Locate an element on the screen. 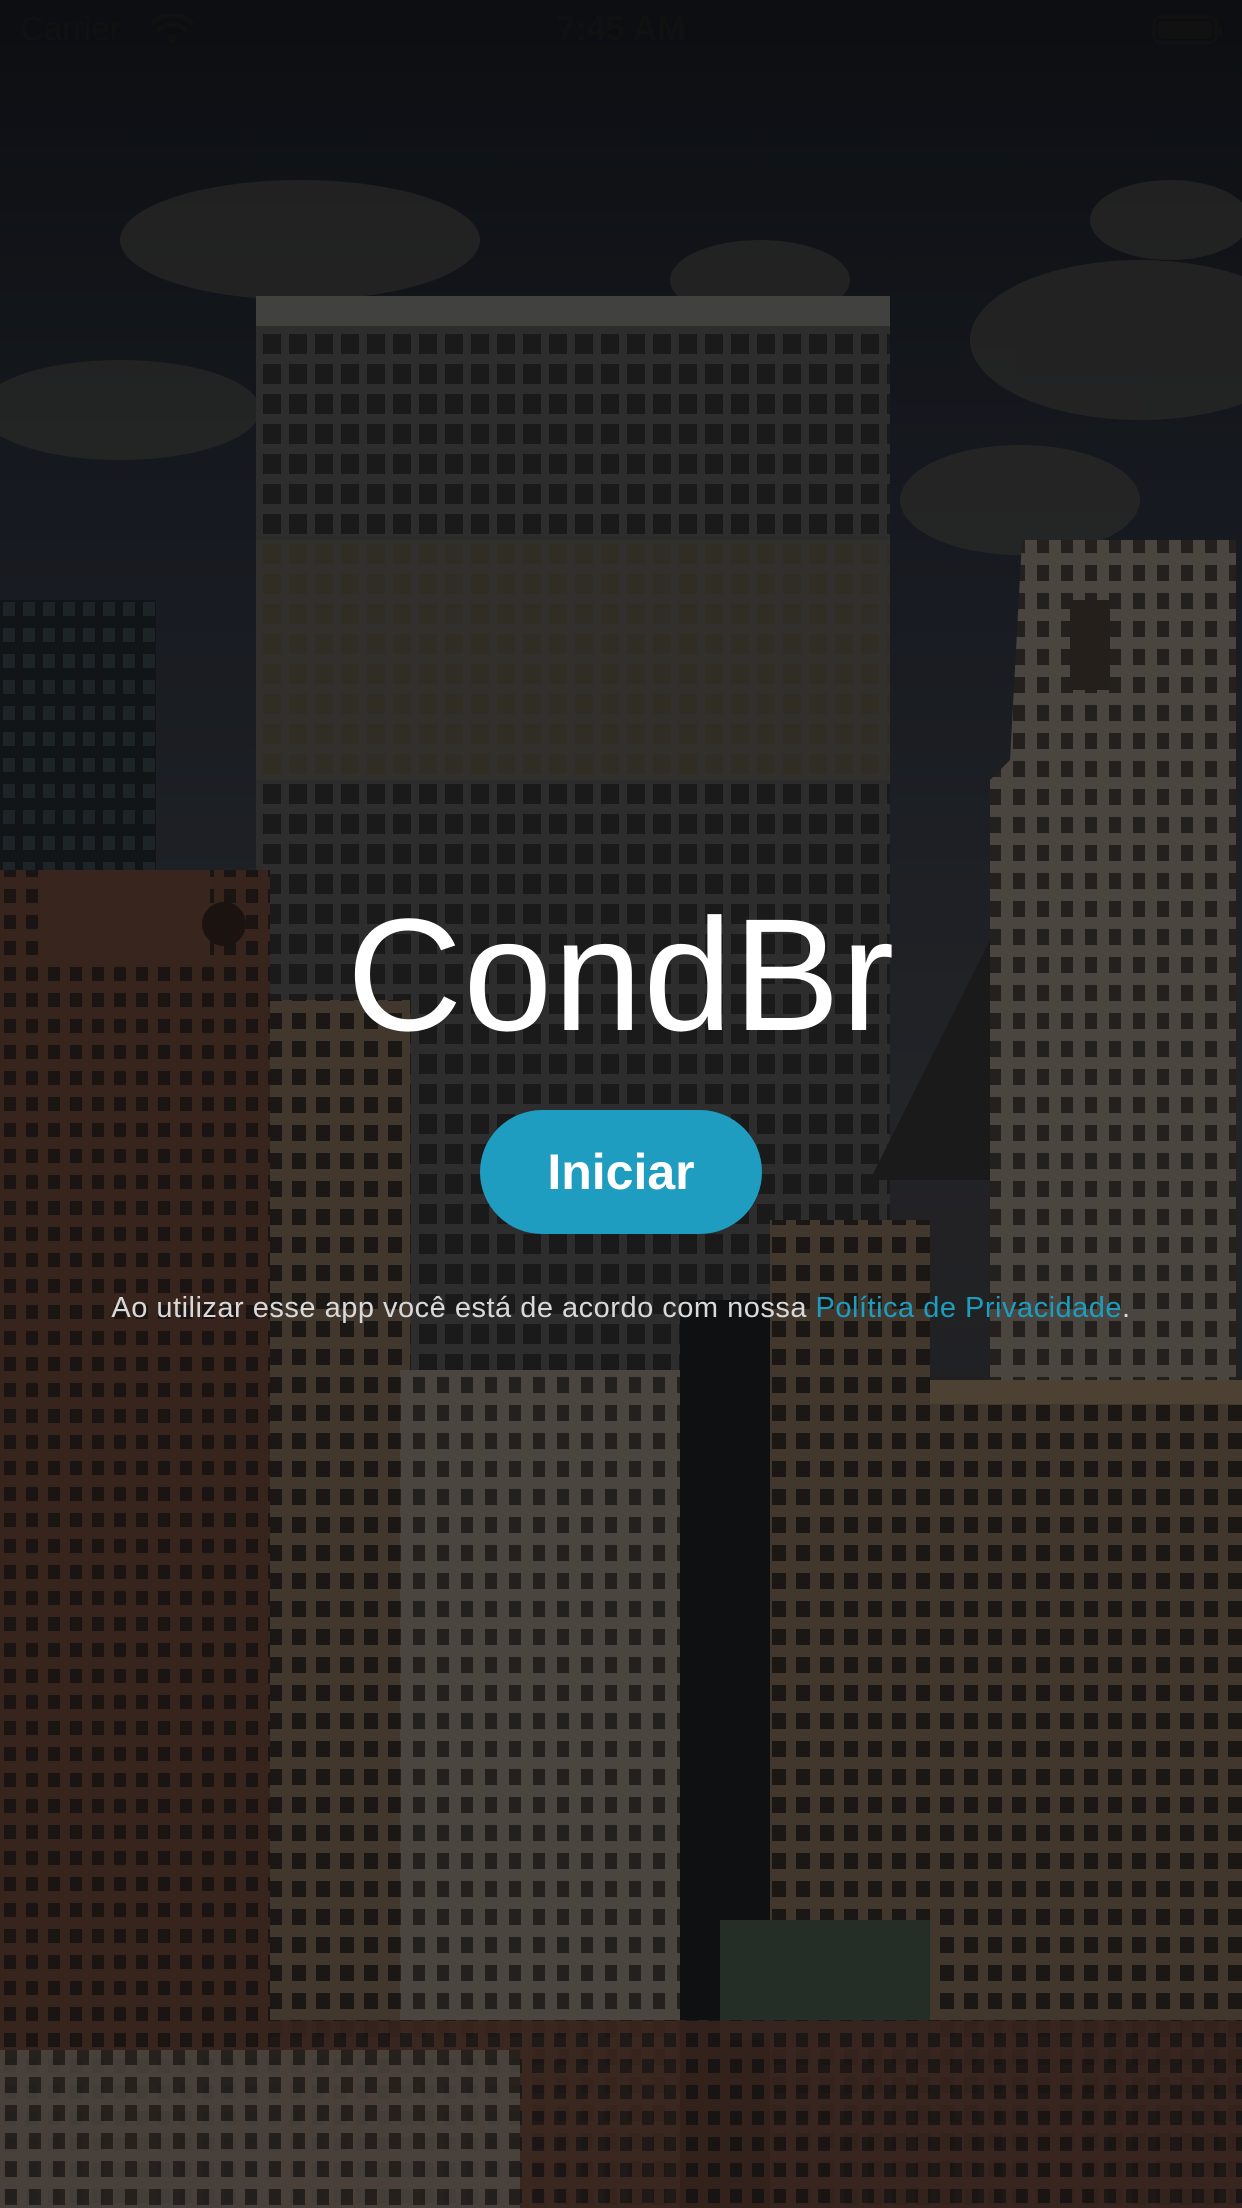  privacy-suffix: . is located at coordinates (1126, 1308).